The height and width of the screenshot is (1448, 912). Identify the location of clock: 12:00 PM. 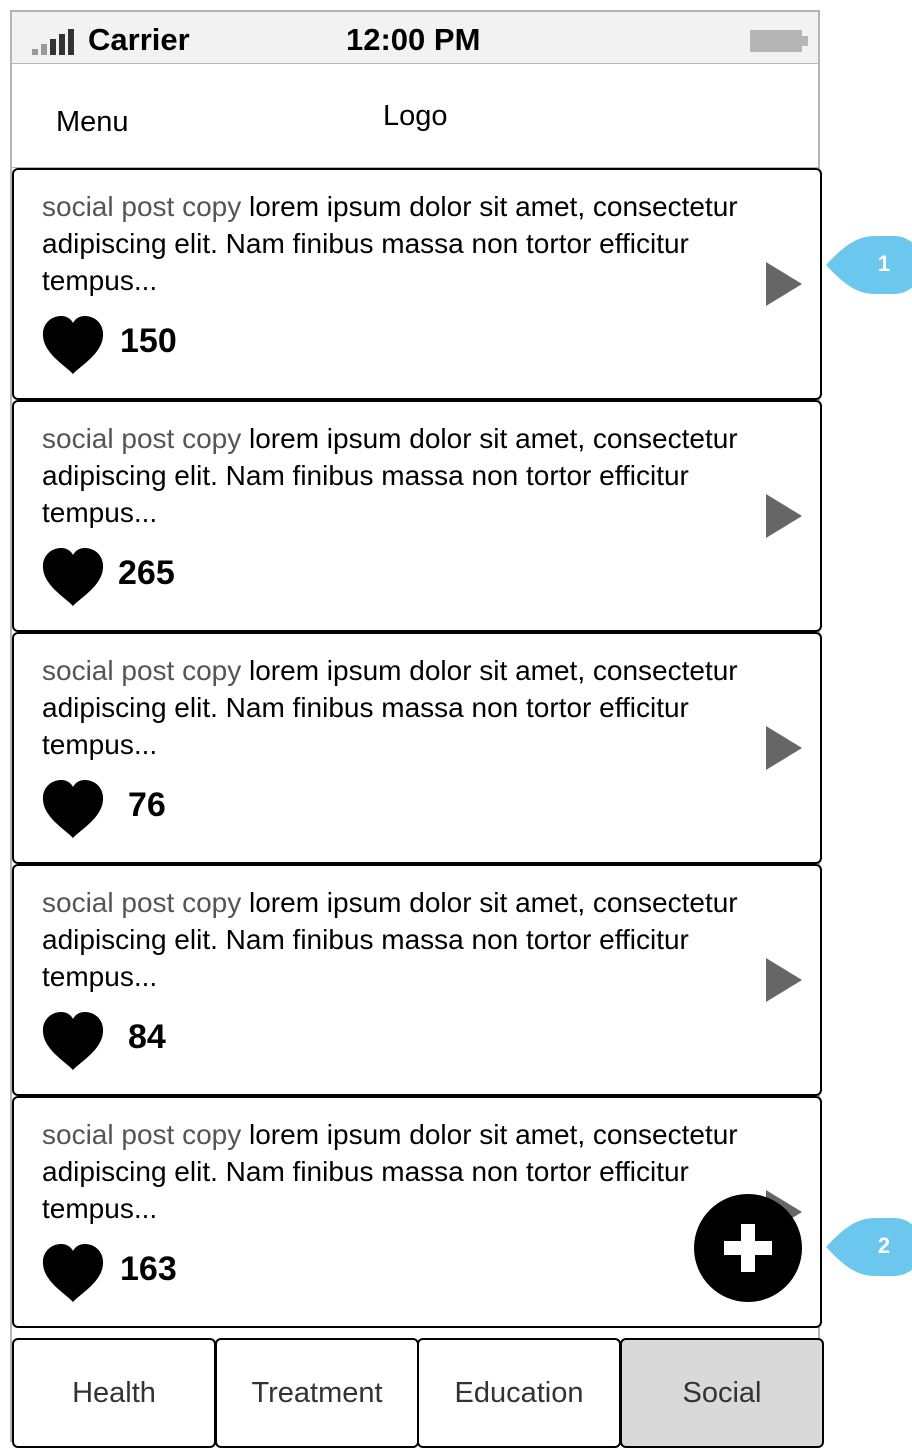
(413, 39).